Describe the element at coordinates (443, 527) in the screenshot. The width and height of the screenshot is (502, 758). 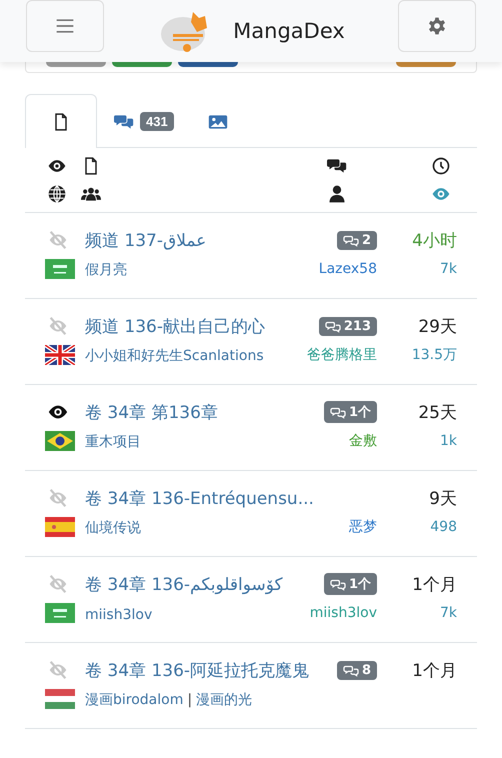
I see `view-count: 498` at that location.